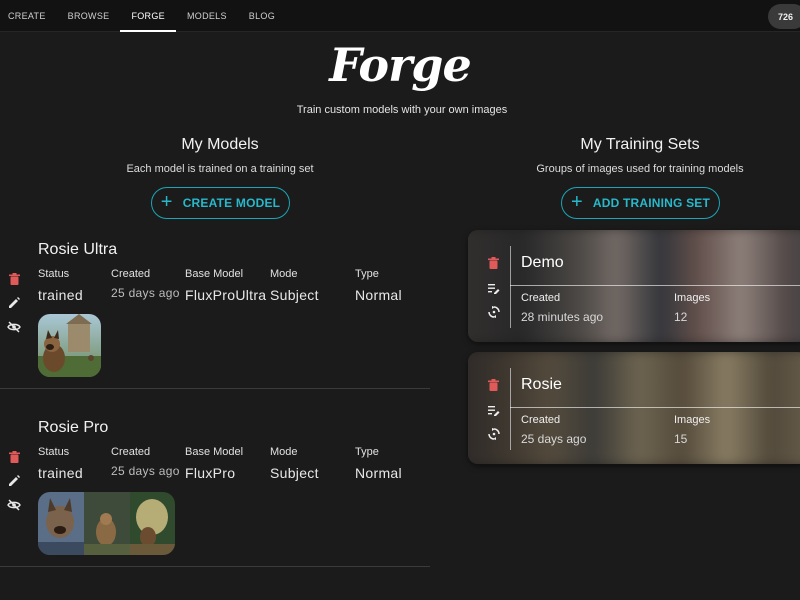  What do you see at coordinates (220, 144) in the screenshot?
I see `models-section-title: My Models` at bounding box center [220, 144].